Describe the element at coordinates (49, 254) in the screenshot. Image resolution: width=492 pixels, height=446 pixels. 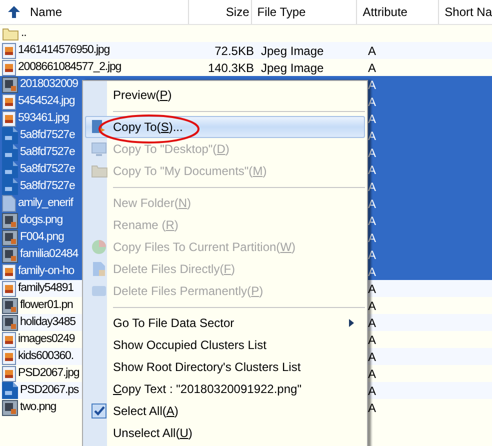
I see `file-name: familia02484` at that location.